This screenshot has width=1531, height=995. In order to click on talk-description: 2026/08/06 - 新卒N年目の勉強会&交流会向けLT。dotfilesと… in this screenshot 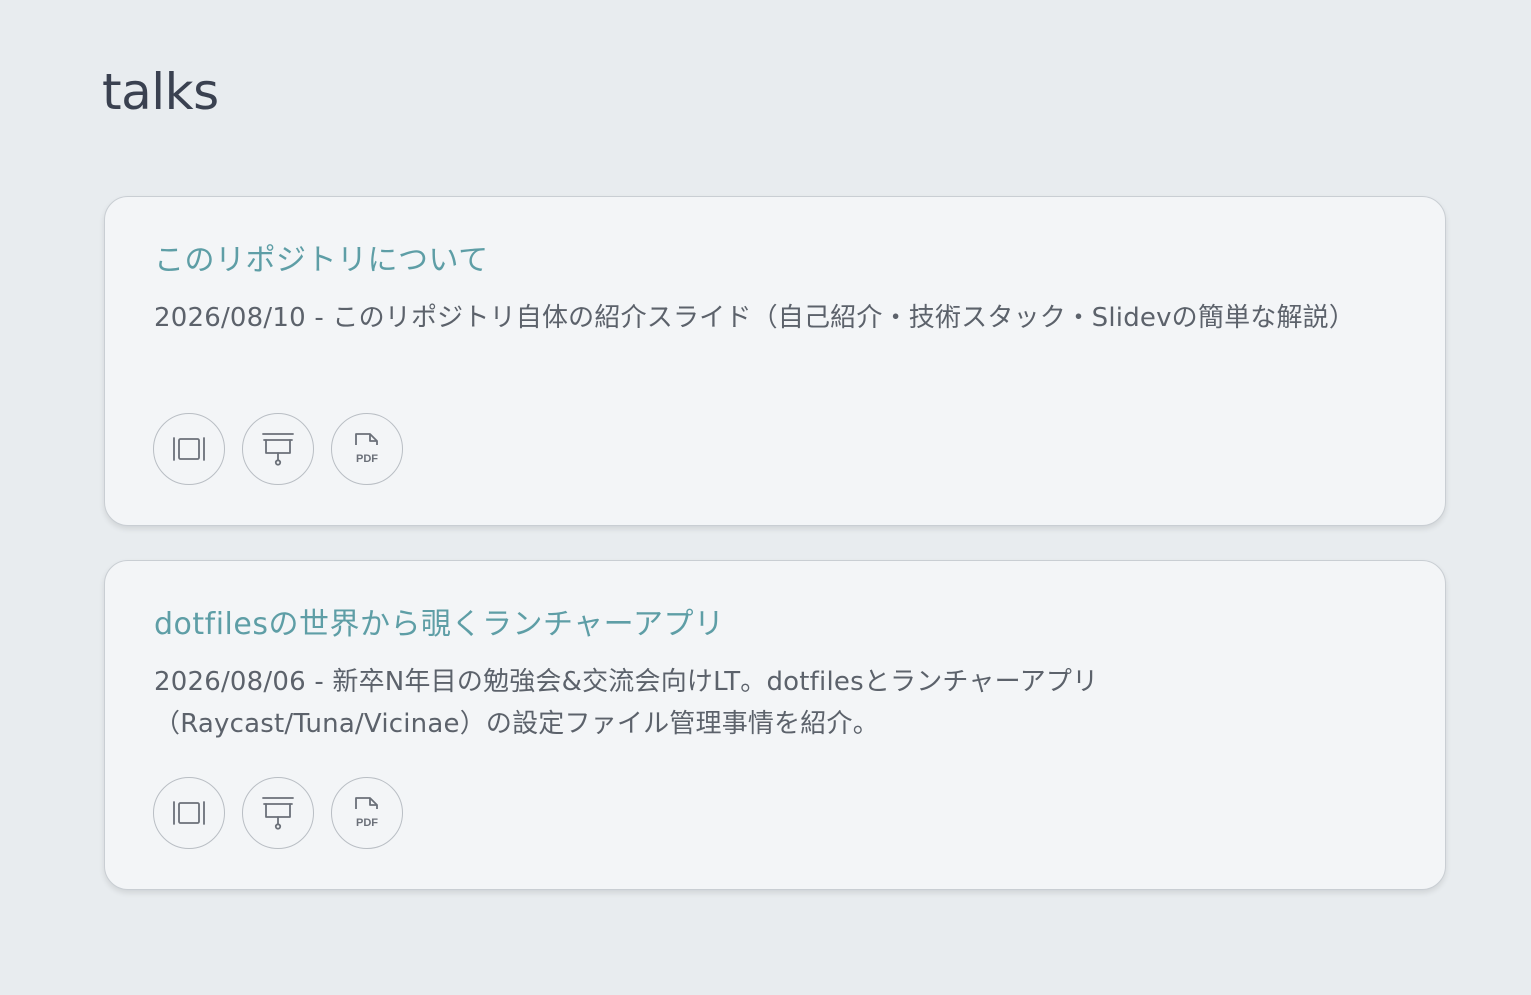, I will do `click(626, 703)`.